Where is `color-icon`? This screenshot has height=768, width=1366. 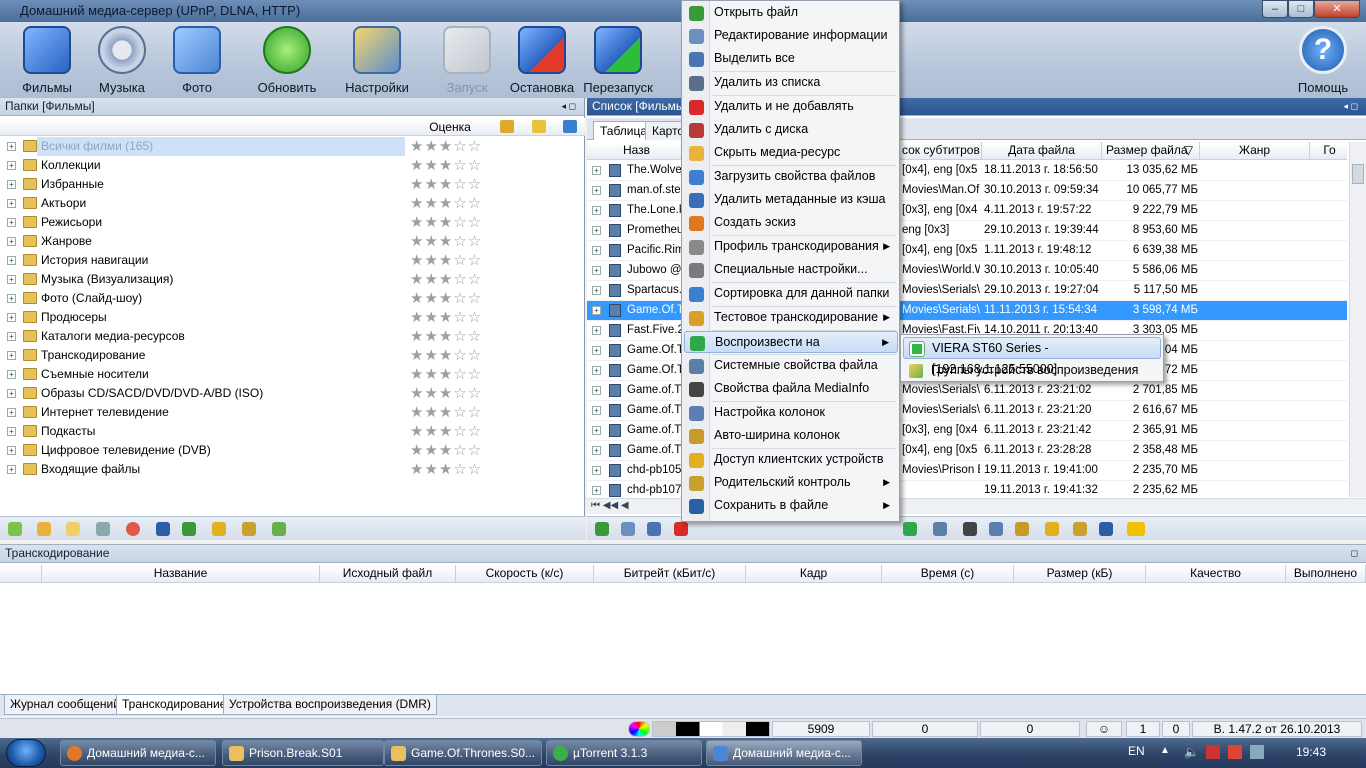
color-icon is located at coordinates (639, 729).